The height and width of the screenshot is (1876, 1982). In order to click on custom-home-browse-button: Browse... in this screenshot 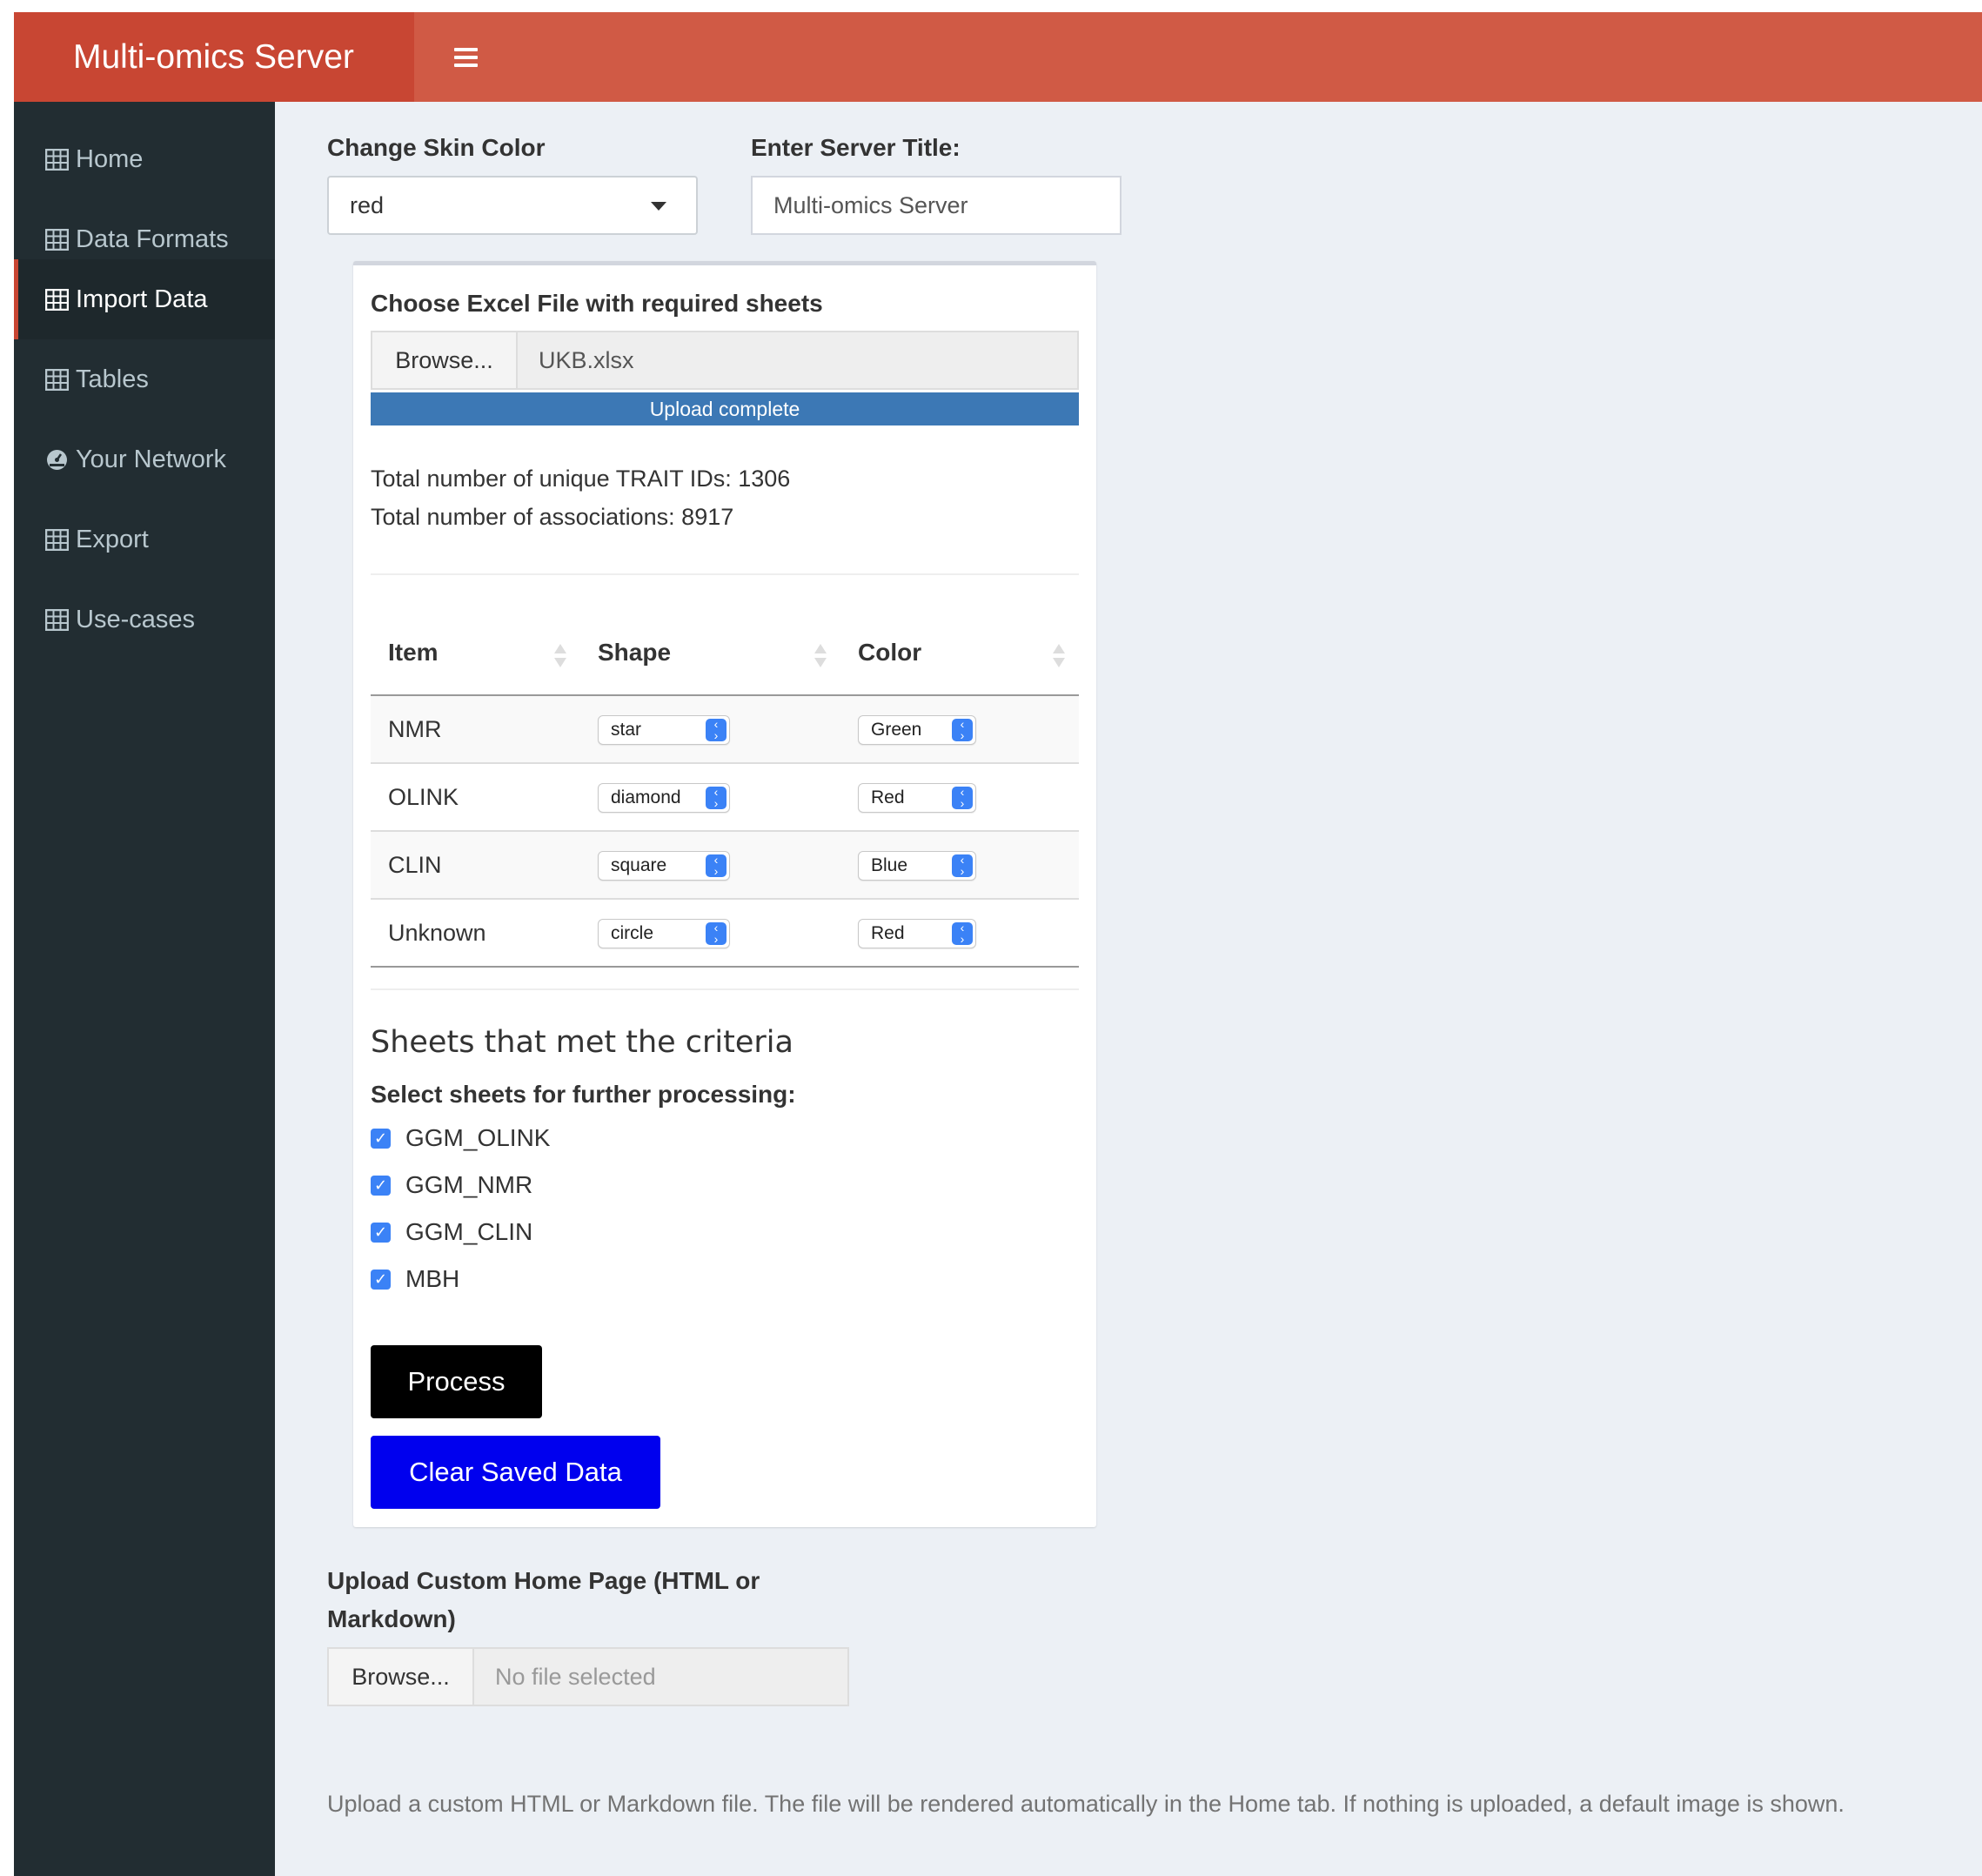, I will do `click(400, 1676)`.